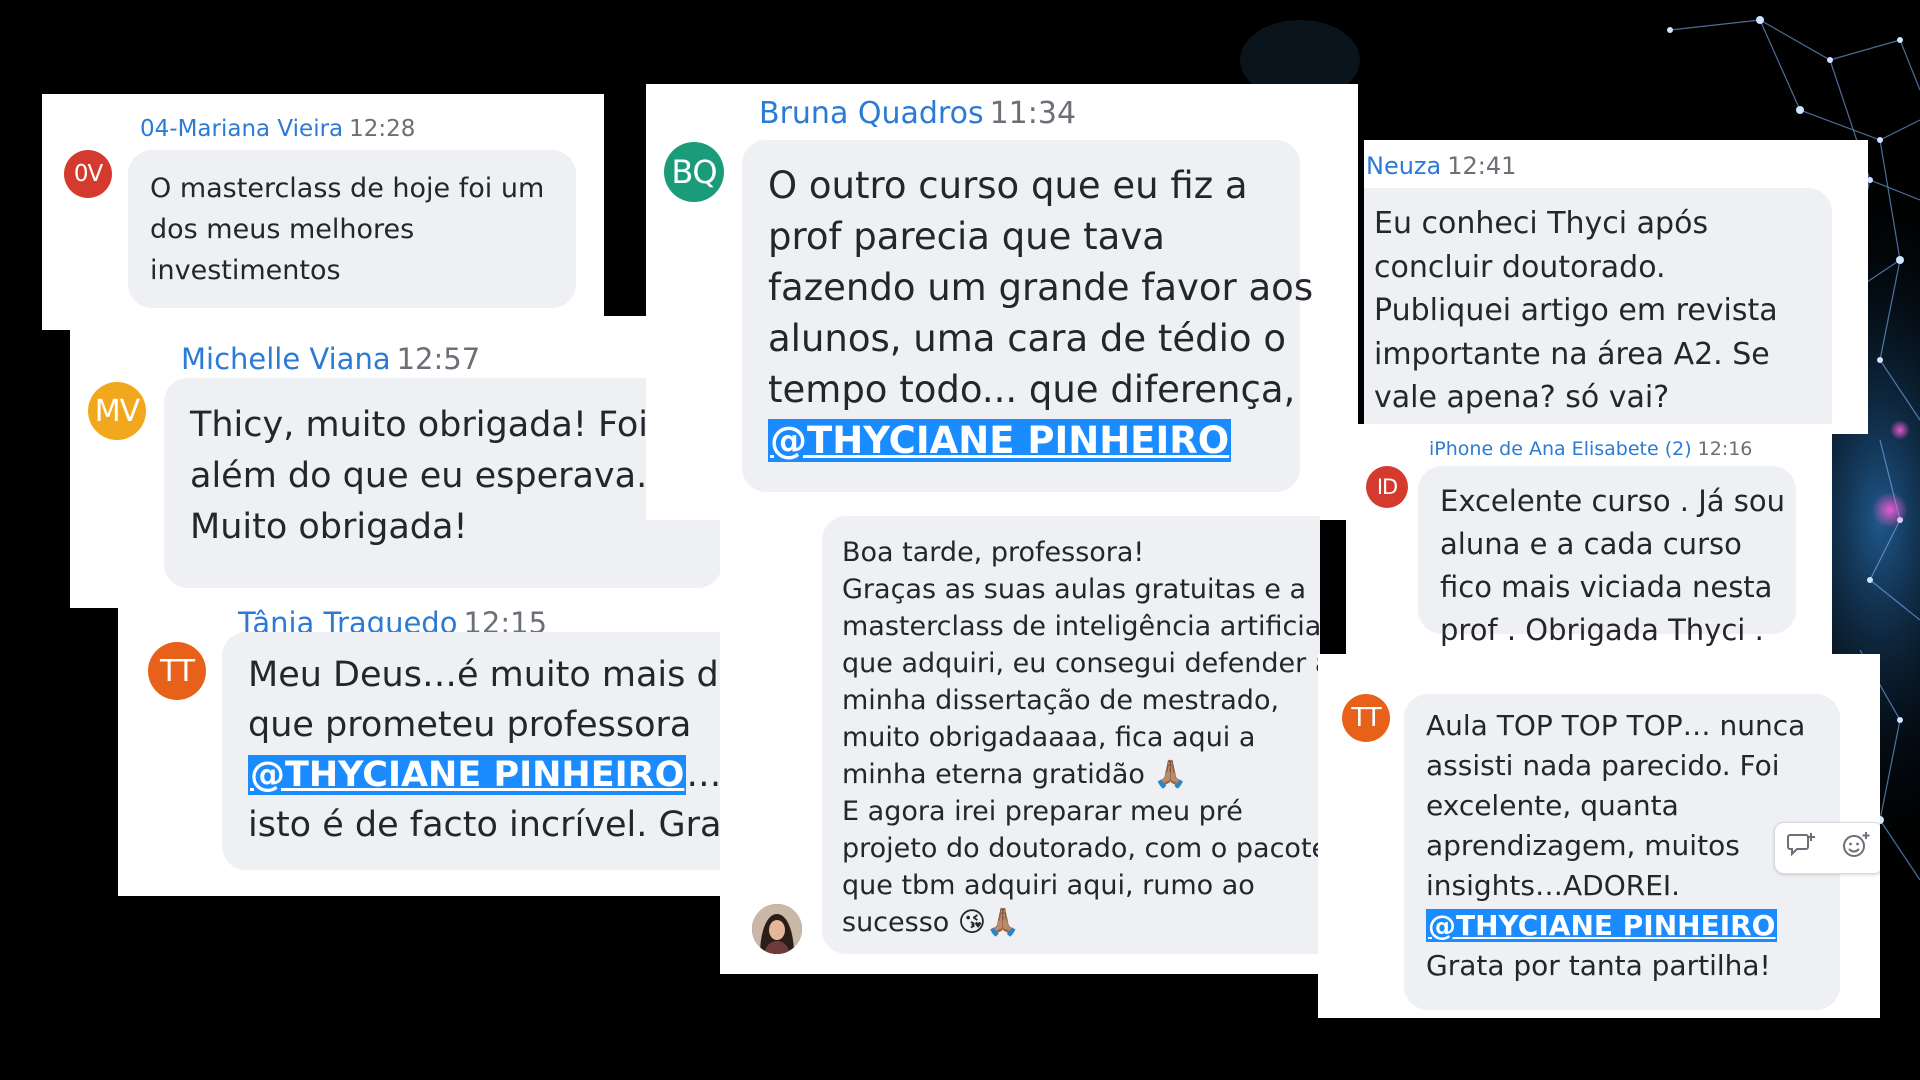 The image size is (1920, 1080). I want to click on message-line: importante na área A2. Se, so click(1572, 354).